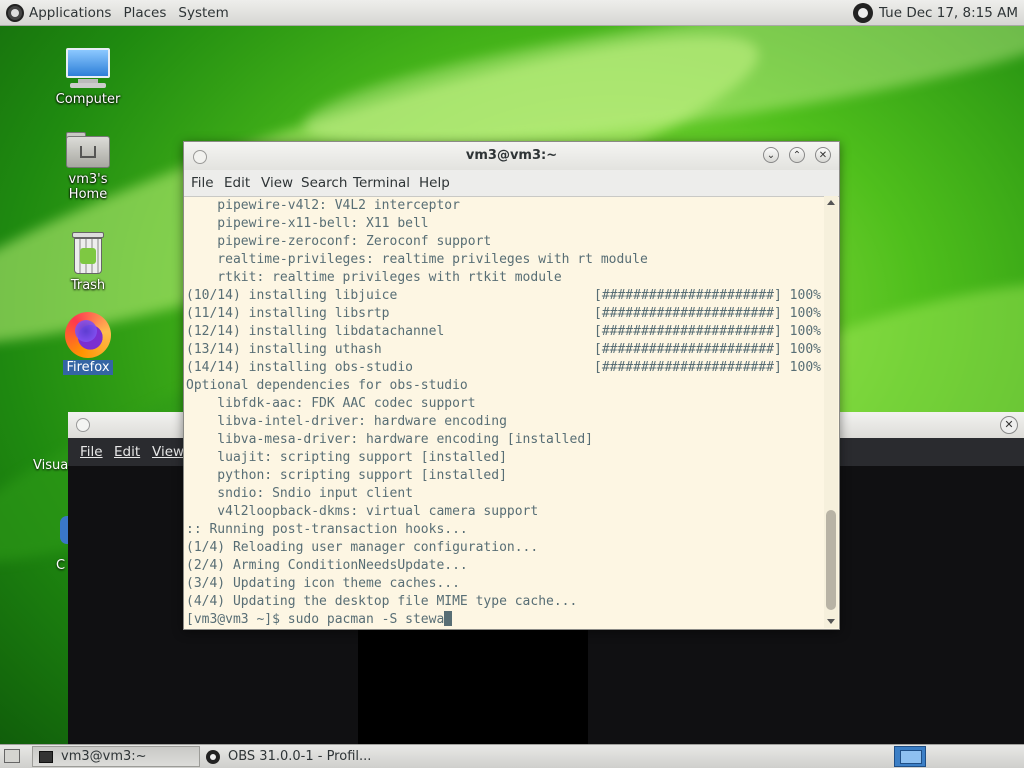  Describe the element at coordinates (299, 367) in the screenshot. I see `terminal-line: (14/14) installing obs-studio` at that location.